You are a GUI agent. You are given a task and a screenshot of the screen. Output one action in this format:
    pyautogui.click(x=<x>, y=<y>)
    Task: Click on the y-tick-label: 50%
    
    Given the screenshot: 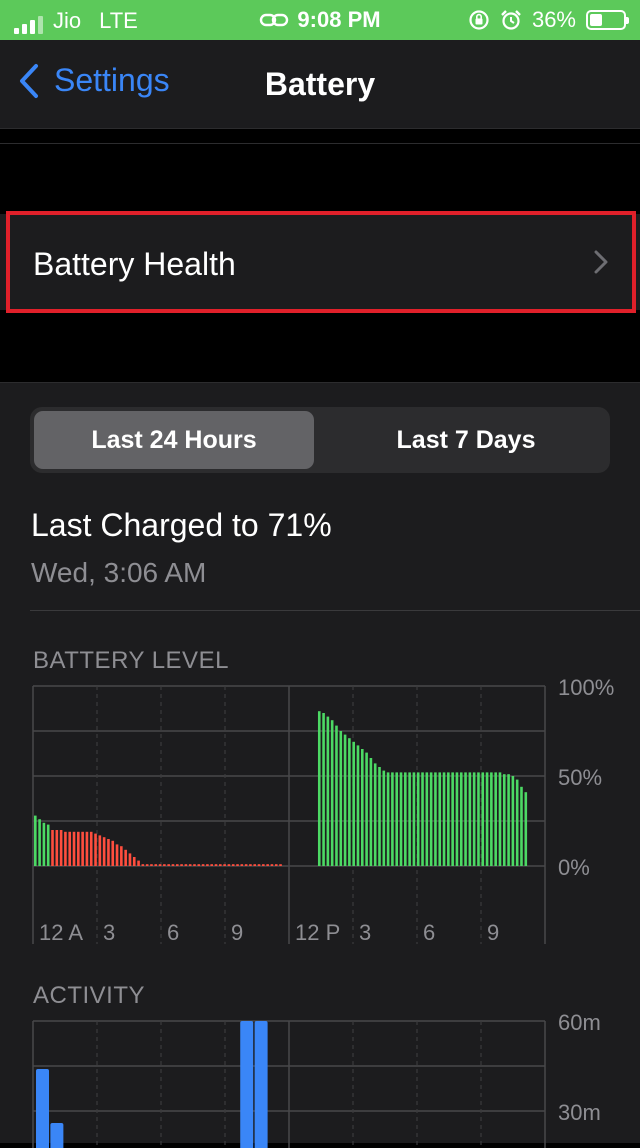 What is the action you would take?
    pyautogui.click(x=580, y=777)
    